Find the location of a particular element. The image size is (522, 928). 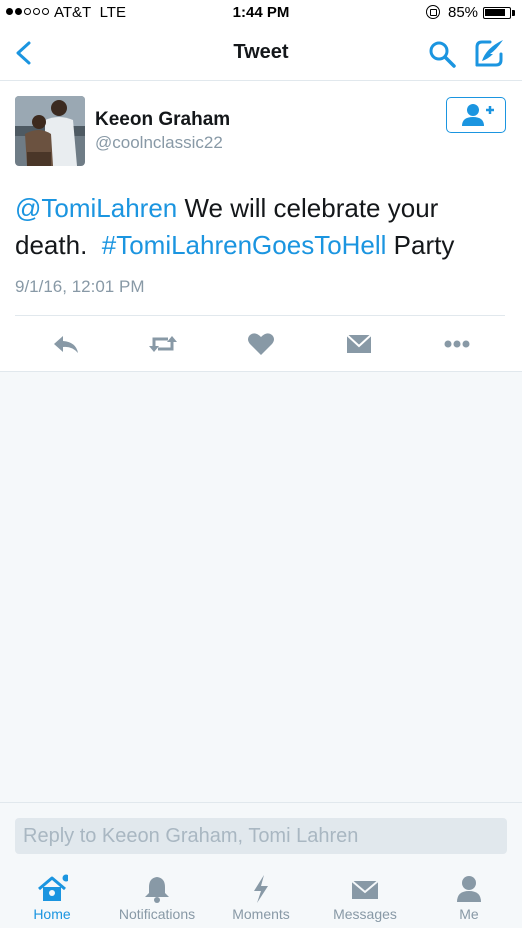

tab-label-messages: Messages is located at coordinates (365, 914).